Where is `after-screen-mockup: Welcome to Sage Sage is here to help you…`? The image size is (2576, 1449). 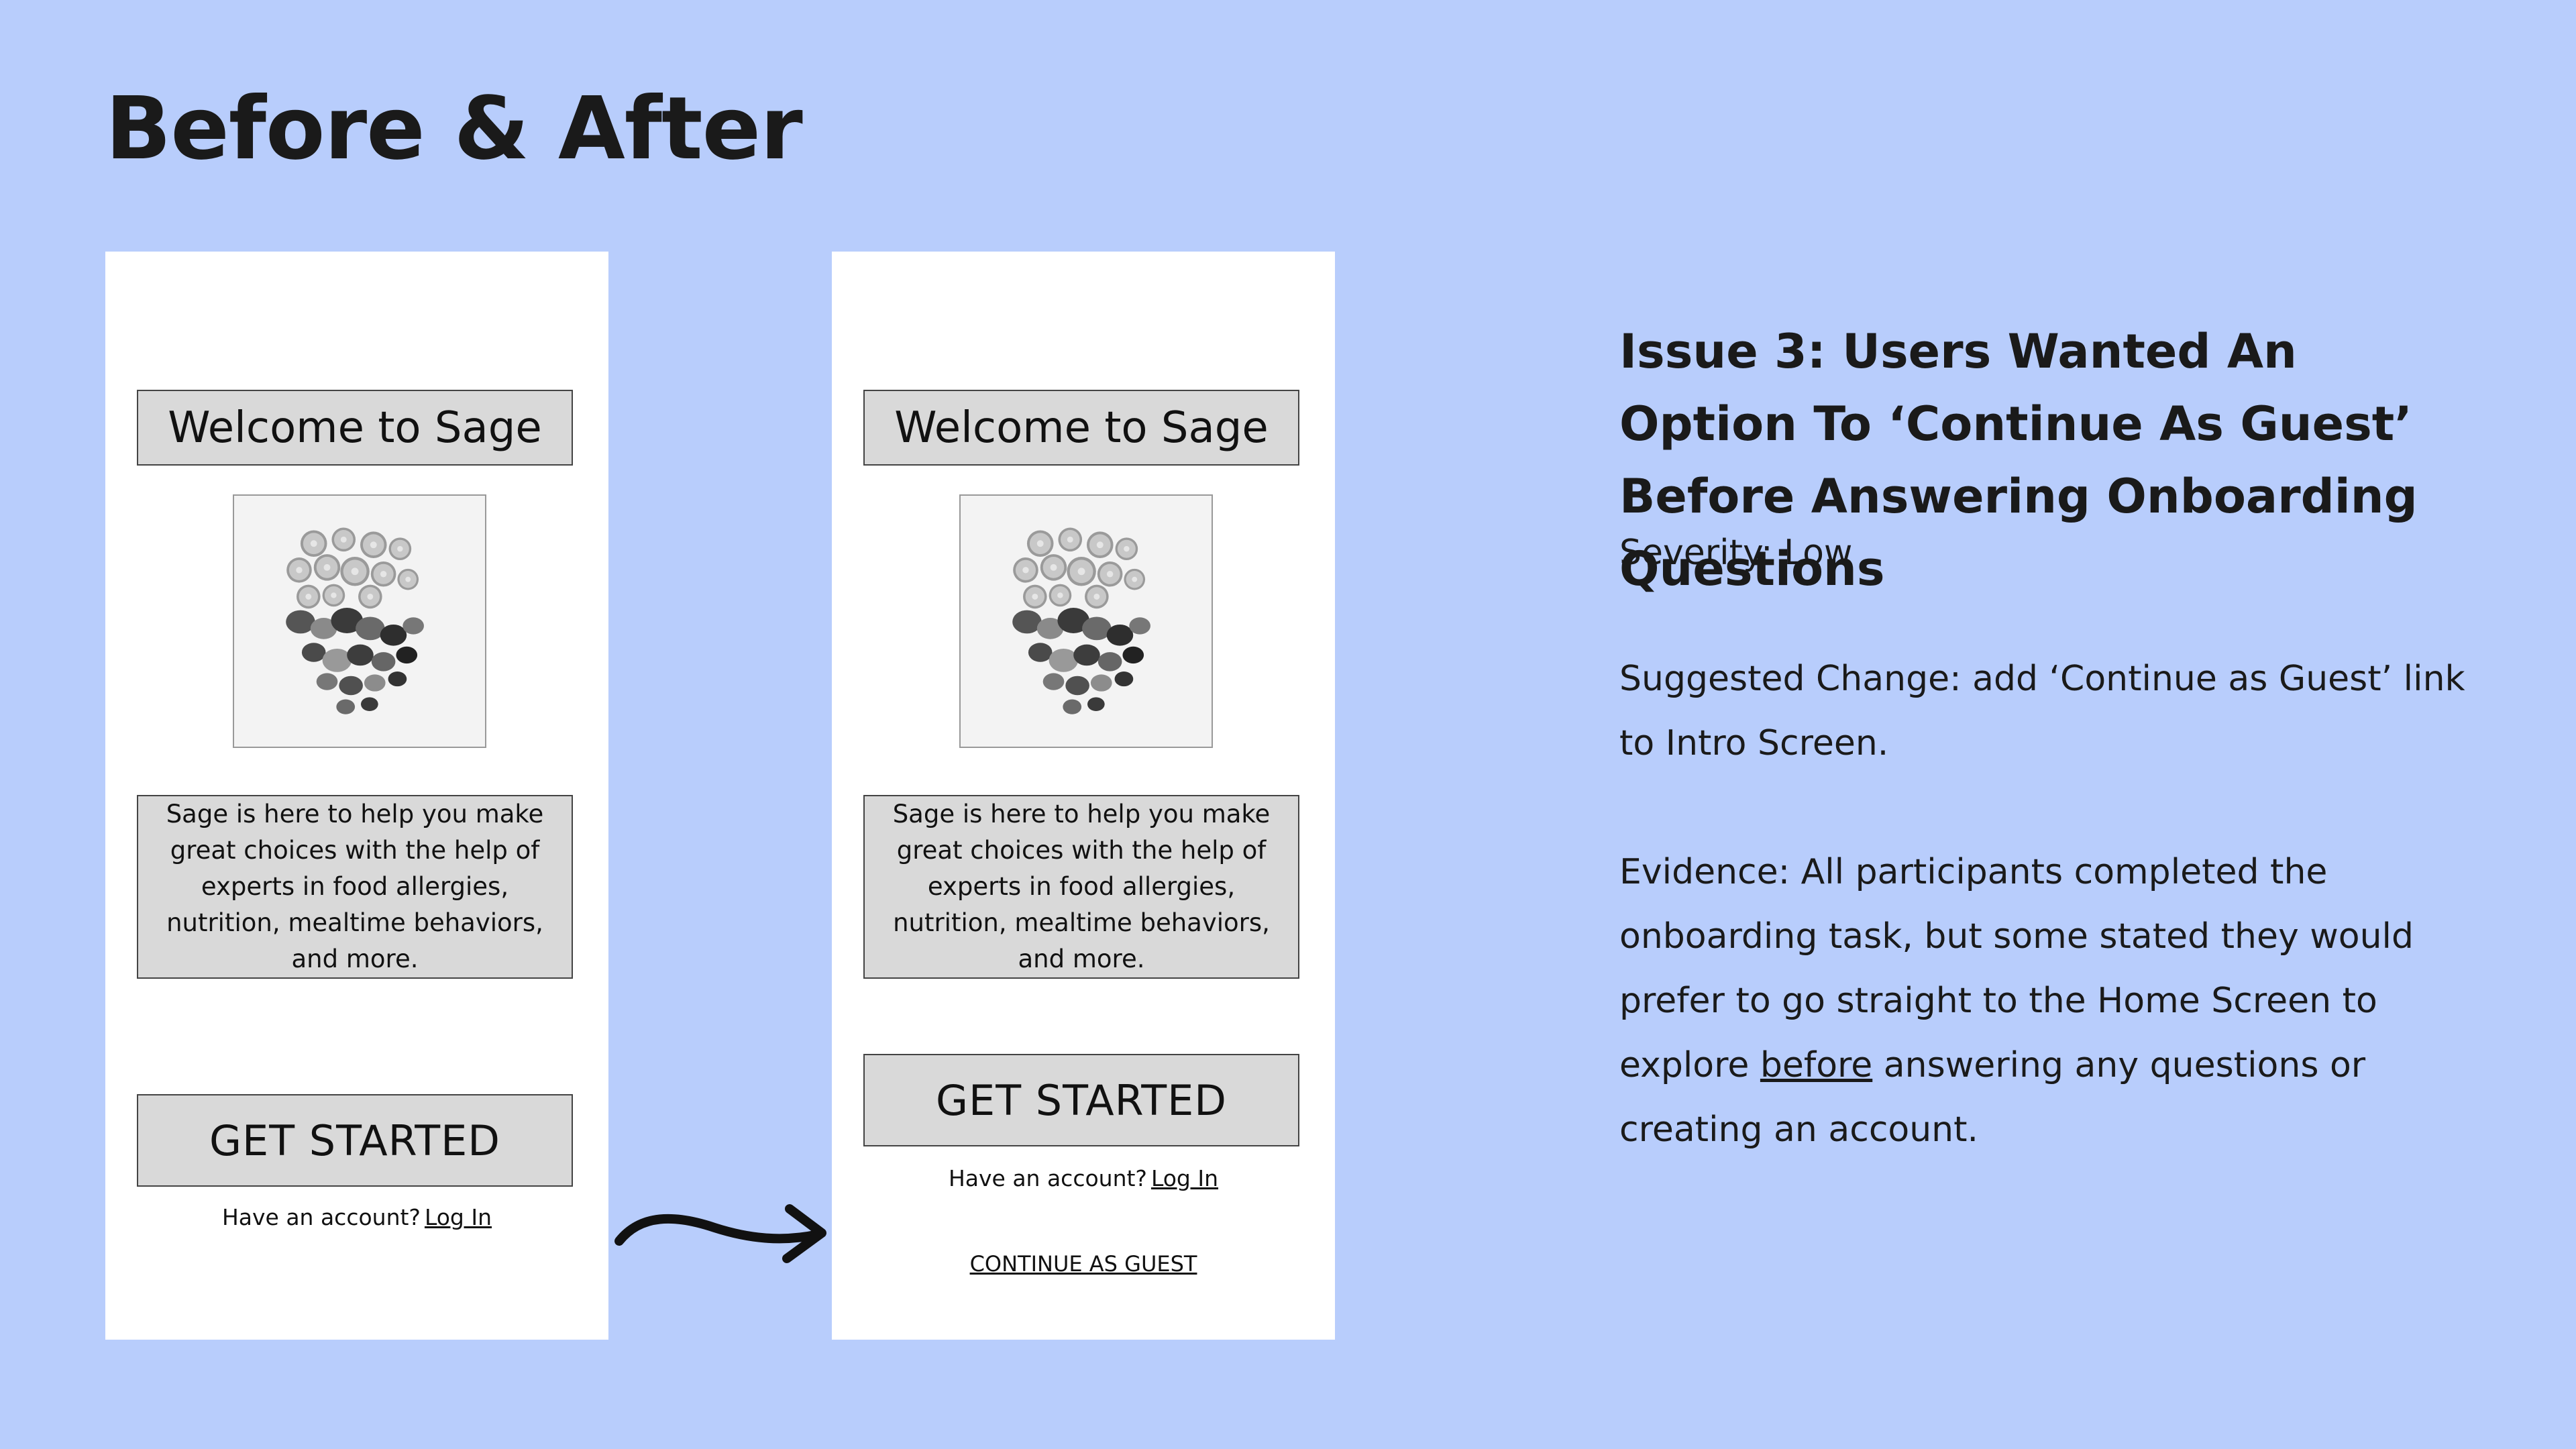
after-screen-mockup: Welcome to Sage Sage is here to help you… is located at coordinates (1083, 796).